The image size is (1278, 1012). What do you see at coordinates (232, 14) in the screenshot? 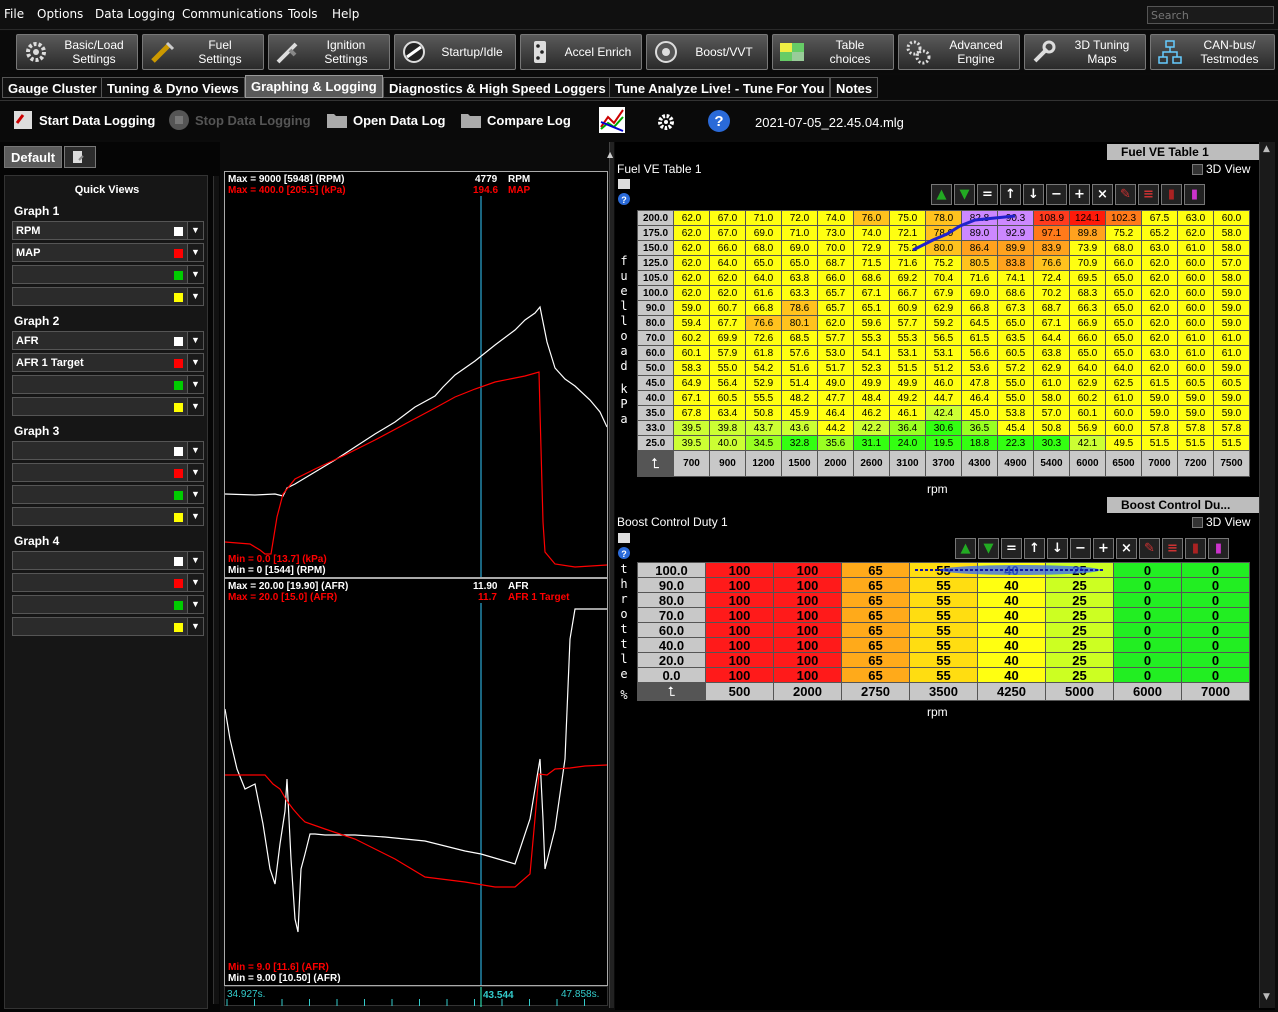
I see `menu-communications: Communications` at bounding box center [232, 14].